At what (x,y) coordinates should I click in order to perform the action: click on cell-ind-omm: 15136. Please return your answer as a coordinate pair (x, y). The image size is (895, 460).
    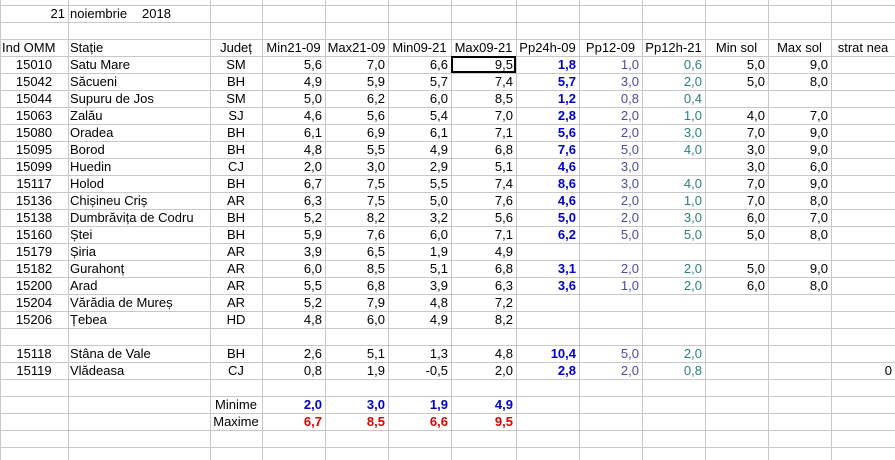
    Looking at the image, I should click on (34, 200).